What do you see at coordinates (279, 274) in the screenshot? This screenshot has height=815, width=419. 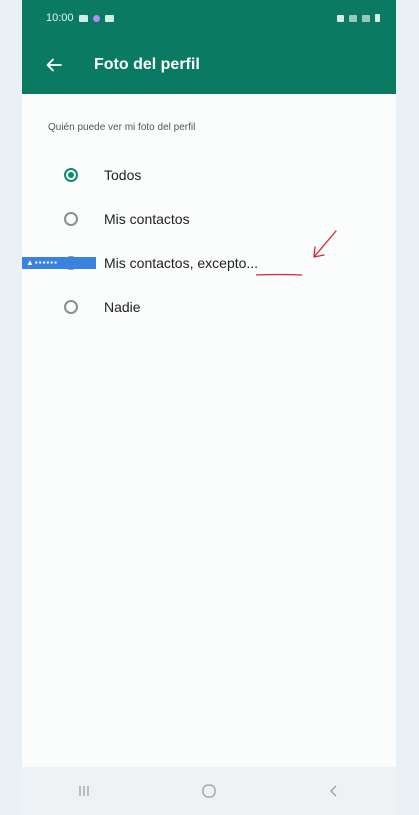 I see `annotation-underline` at bounding box center [279, 274].